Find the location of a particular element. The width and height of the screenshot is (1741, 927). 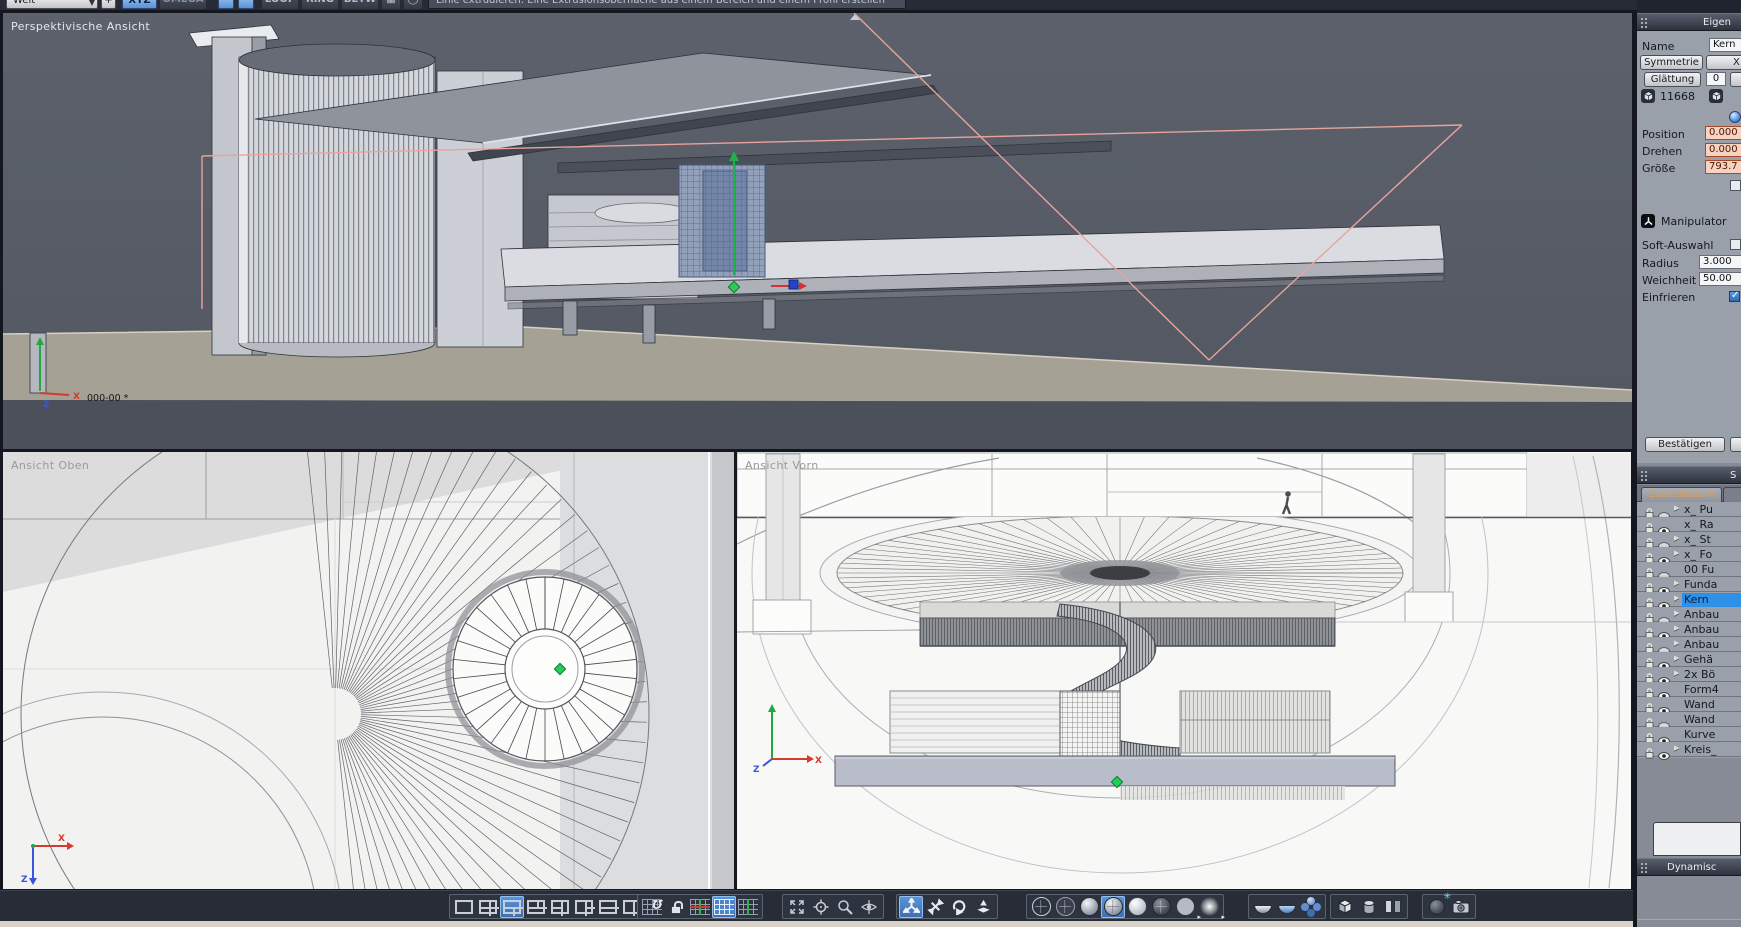

coord-space-select: Welt ▼ is located at coordinates (52, 4).